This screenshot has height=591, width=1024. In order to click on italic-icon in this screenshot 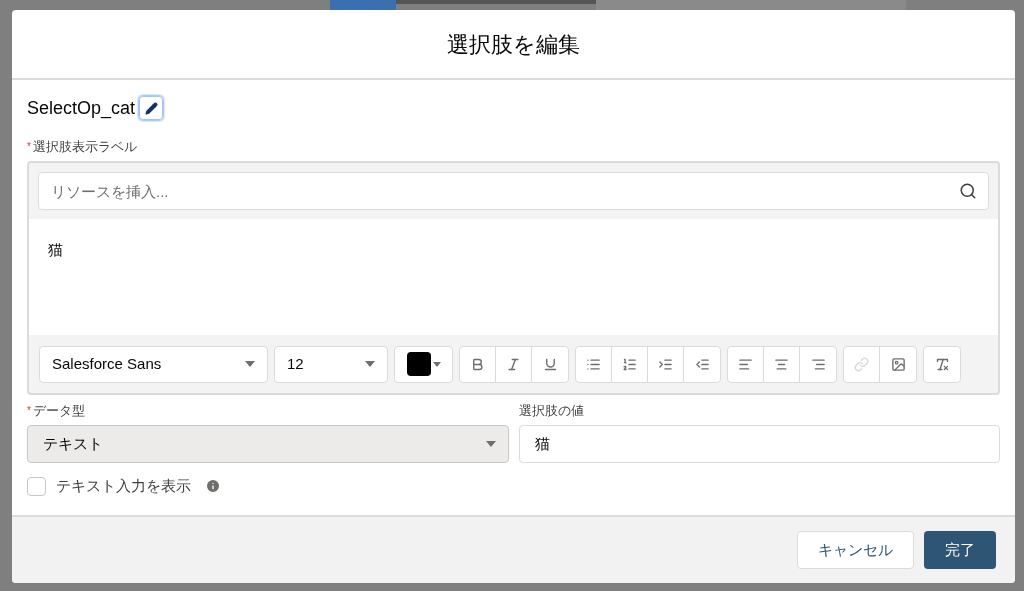, I will do `click(513, 364)`.